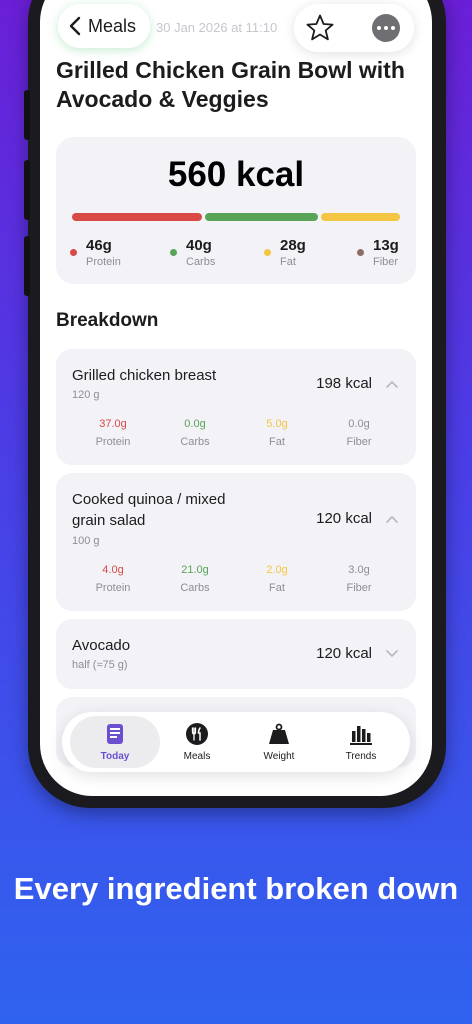 The width and height of the screenshot is (472, 1024). Describe the element at coordinates (113, 570) in the screenshot. I see `macro-value: 4.0g` at that location.